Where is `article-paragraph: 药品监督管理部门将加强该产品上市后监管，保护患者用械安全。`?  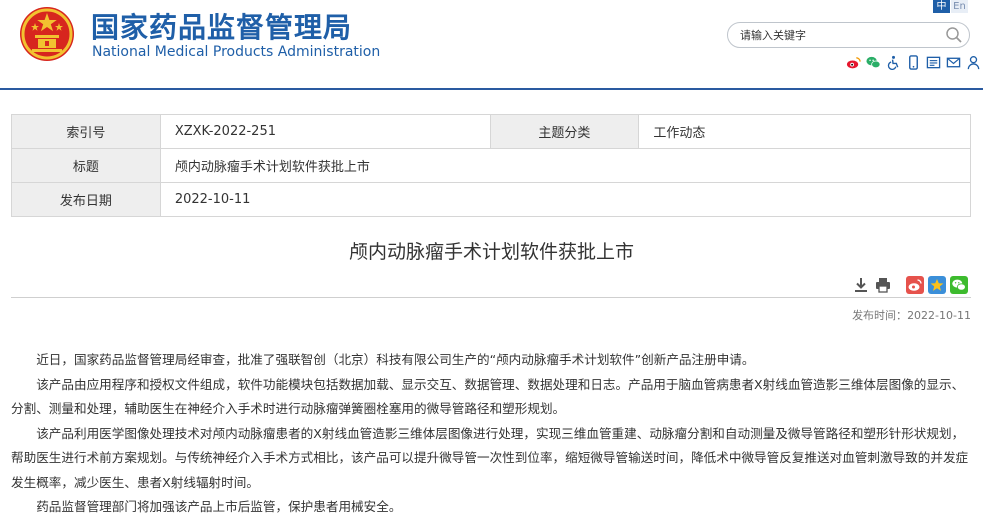 article-paragraph: 药品监督管理部门将加强该产品上市后监管，保护患者用械安全。 is located at coordinates (219, 506).